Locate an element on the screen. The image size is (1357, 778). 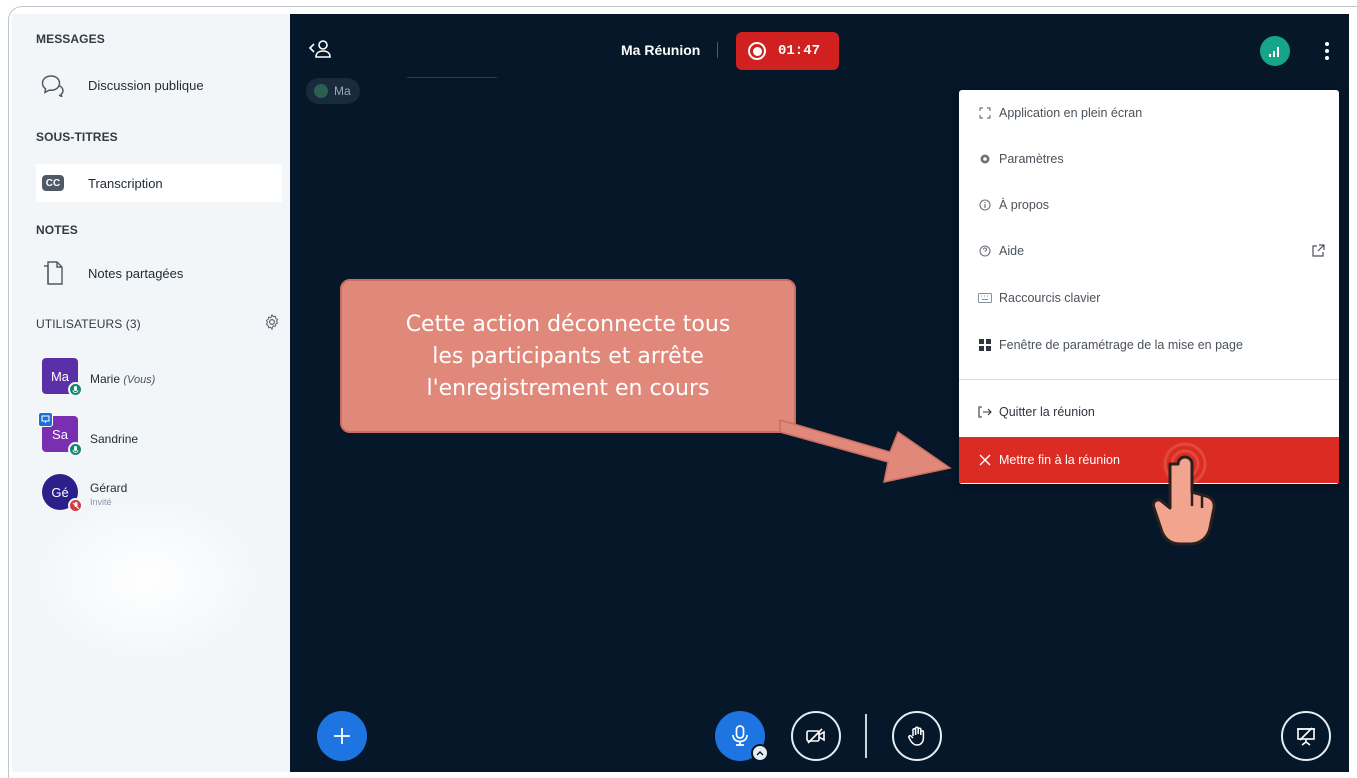
record-icon is located at coordinates (757, 51).